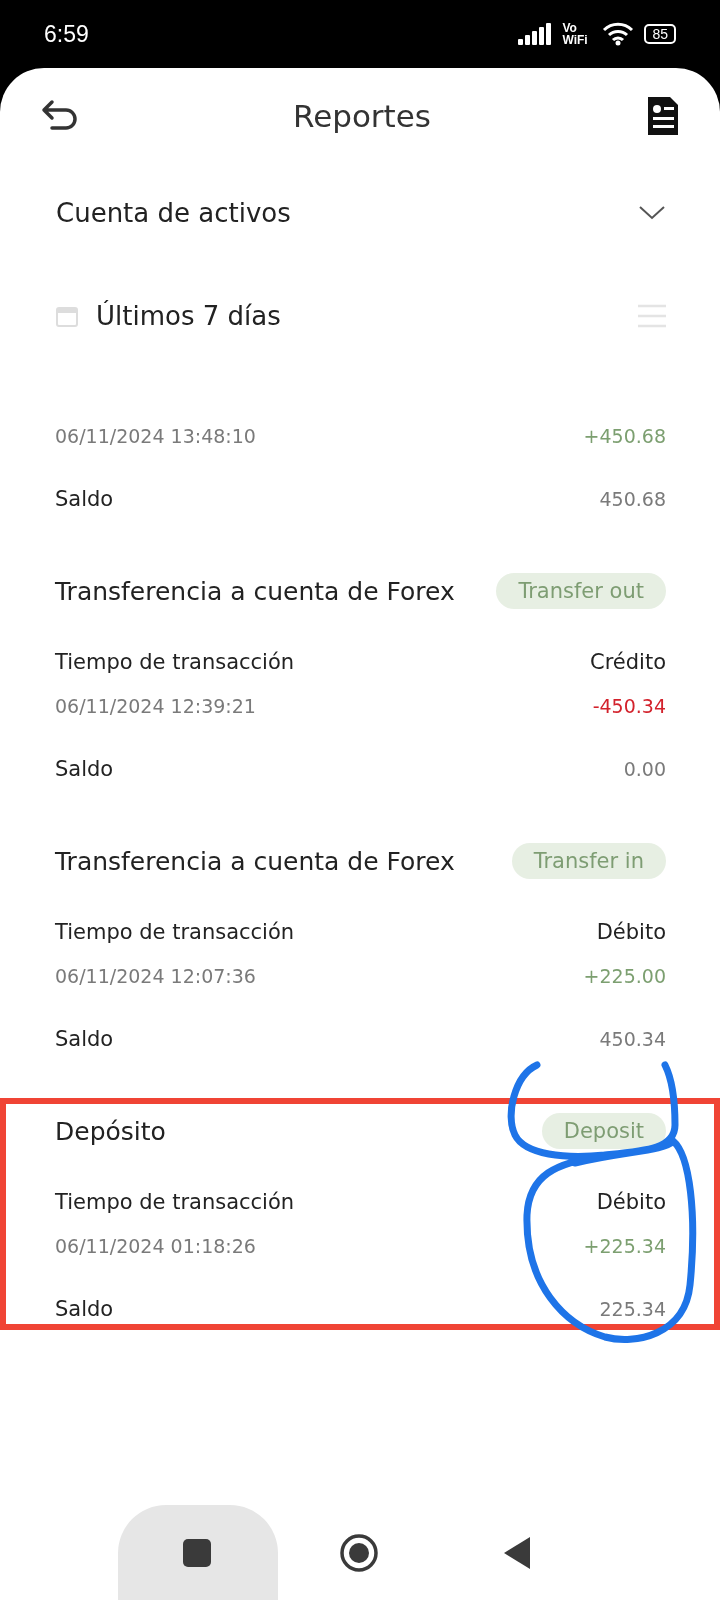 The width and height of the screenshot is (720, 1600). What do you see at coordinates (67, 34) in the screenshot?
I see `status-time: 6:59` at bounding box center [67, 34].